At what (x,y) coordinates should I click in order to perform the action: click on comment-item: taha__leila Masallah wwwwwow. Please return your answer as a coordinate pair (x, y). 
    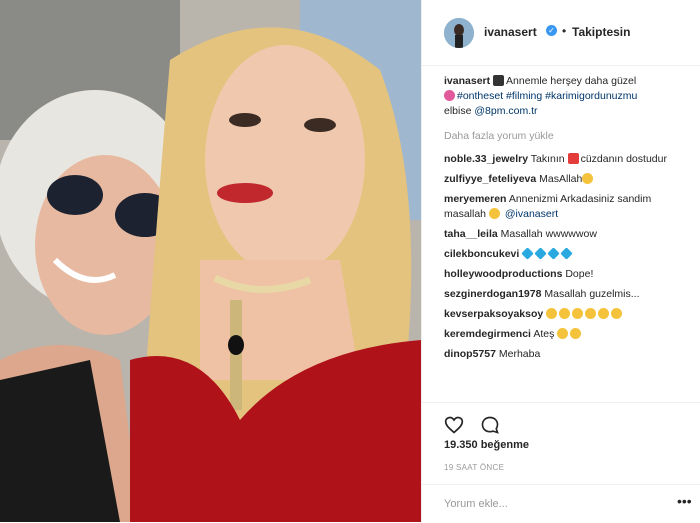
    Looking at the image, I should click on (566, 234).